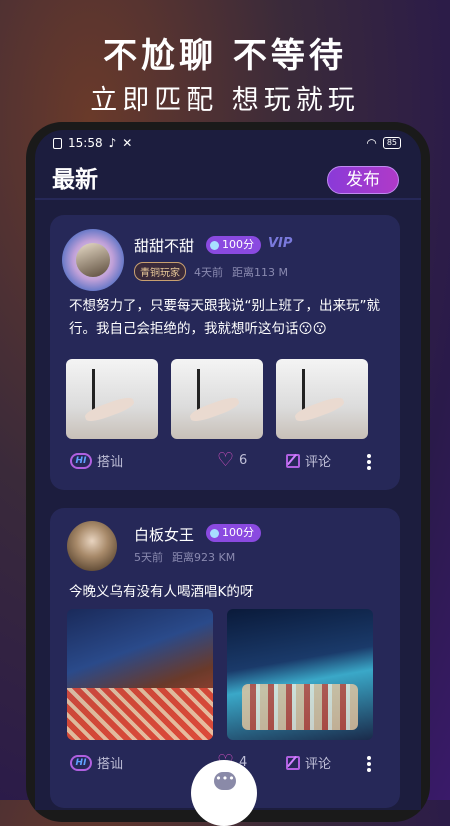 Image resolution: width=450 pixels, height=826 pixels. I want to click on post-distance: 距离923 KM, so click(204, 557).